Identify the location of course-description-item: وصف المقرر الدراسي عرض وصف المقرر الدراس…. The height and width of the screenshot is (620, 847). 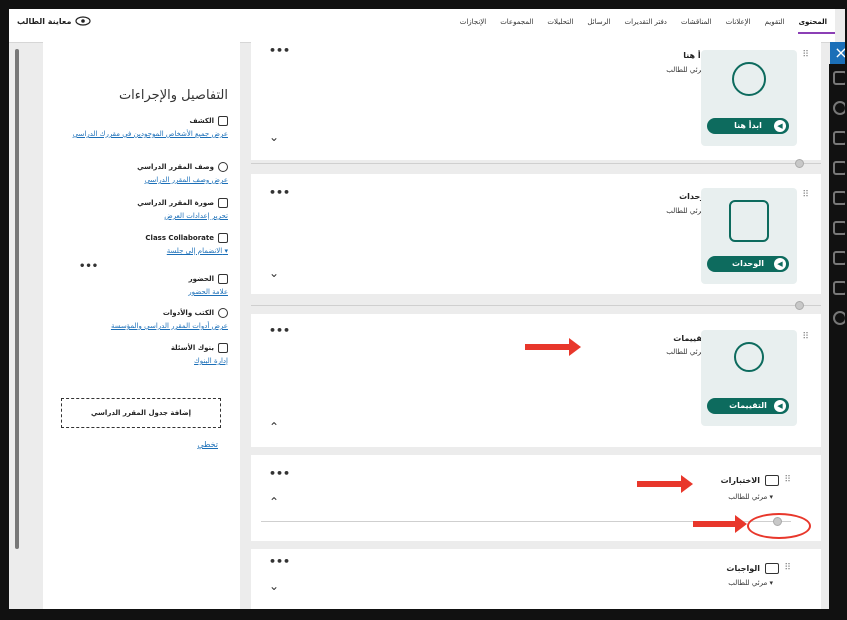
(143, 174).